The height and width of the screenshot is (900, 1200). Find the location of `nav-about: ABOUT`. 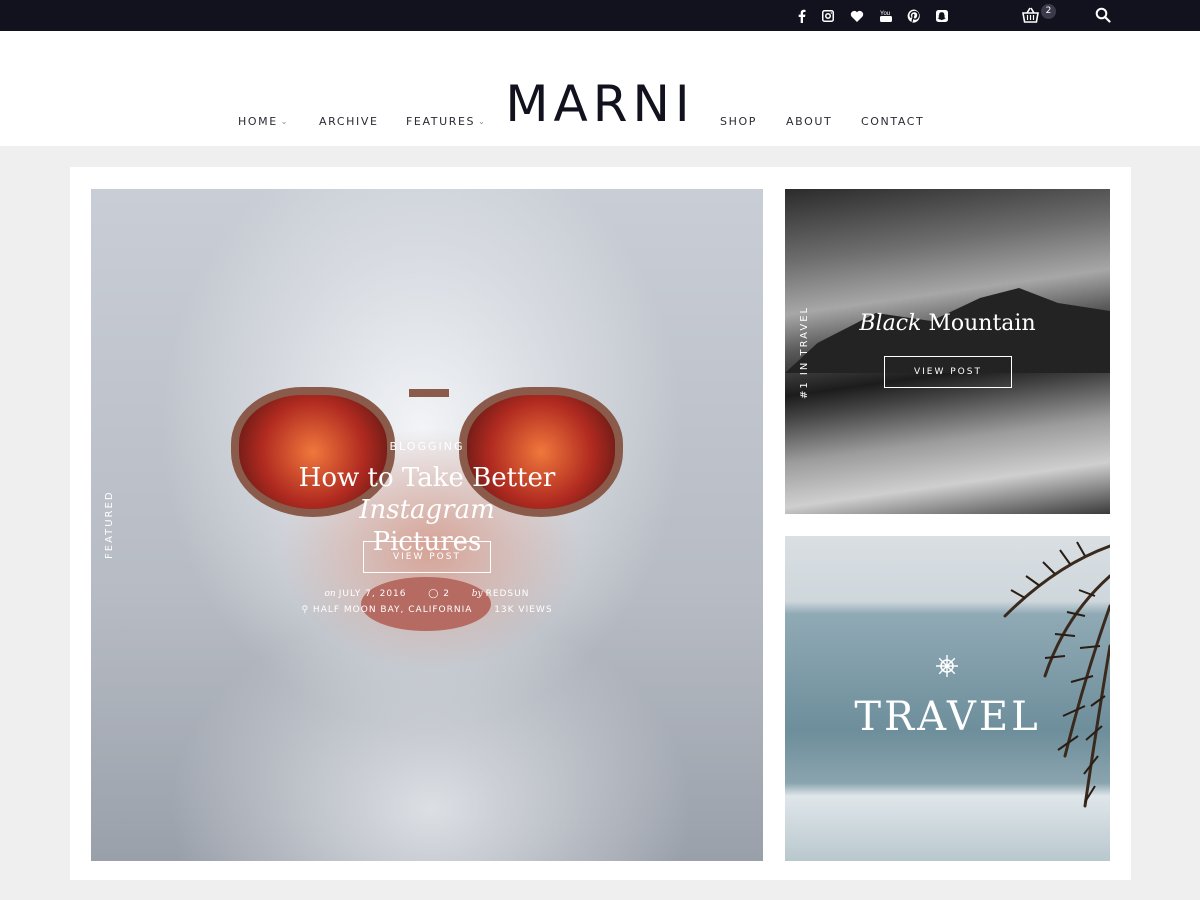

nav-about: ABOUT is located at coordinates (809, 121).